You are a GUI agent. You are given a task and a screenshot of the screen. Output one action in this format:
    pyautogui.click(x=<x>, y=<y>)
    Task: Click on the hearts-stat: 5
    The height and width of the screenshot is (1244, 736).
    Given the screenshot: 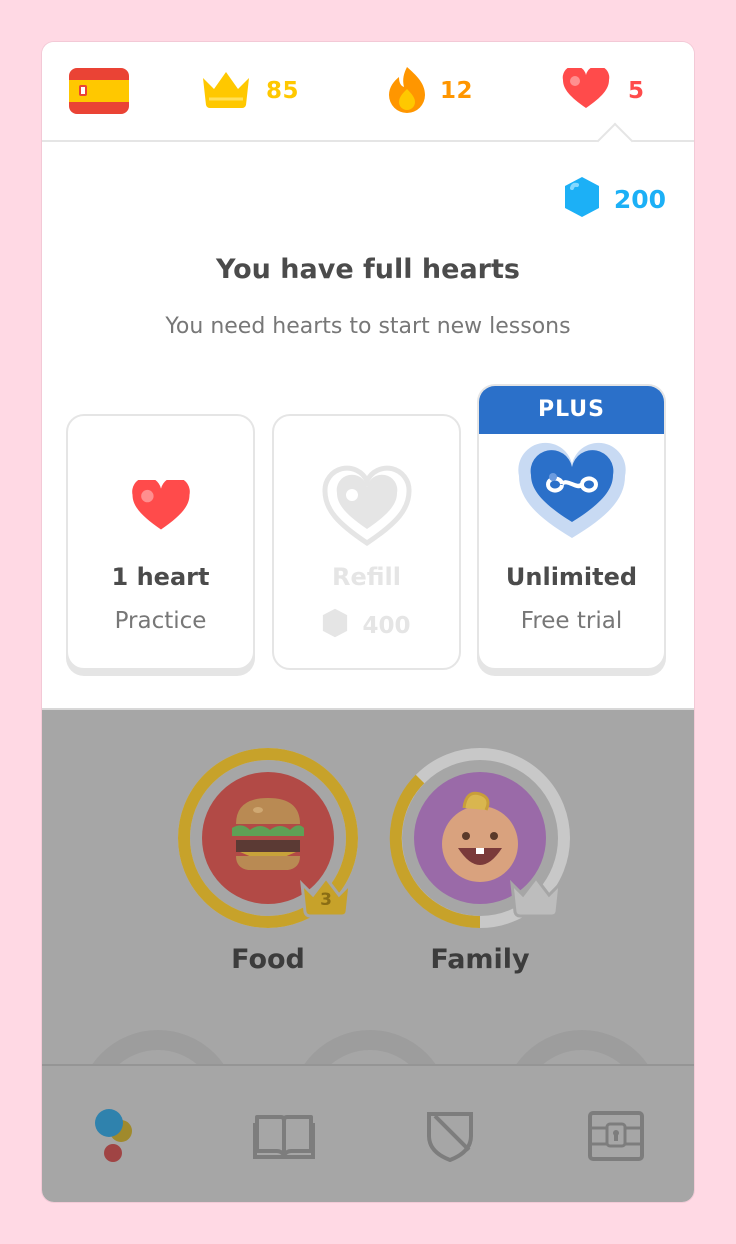 What is the action you would take?
    pyautogui.click(x=603, y=90)
    